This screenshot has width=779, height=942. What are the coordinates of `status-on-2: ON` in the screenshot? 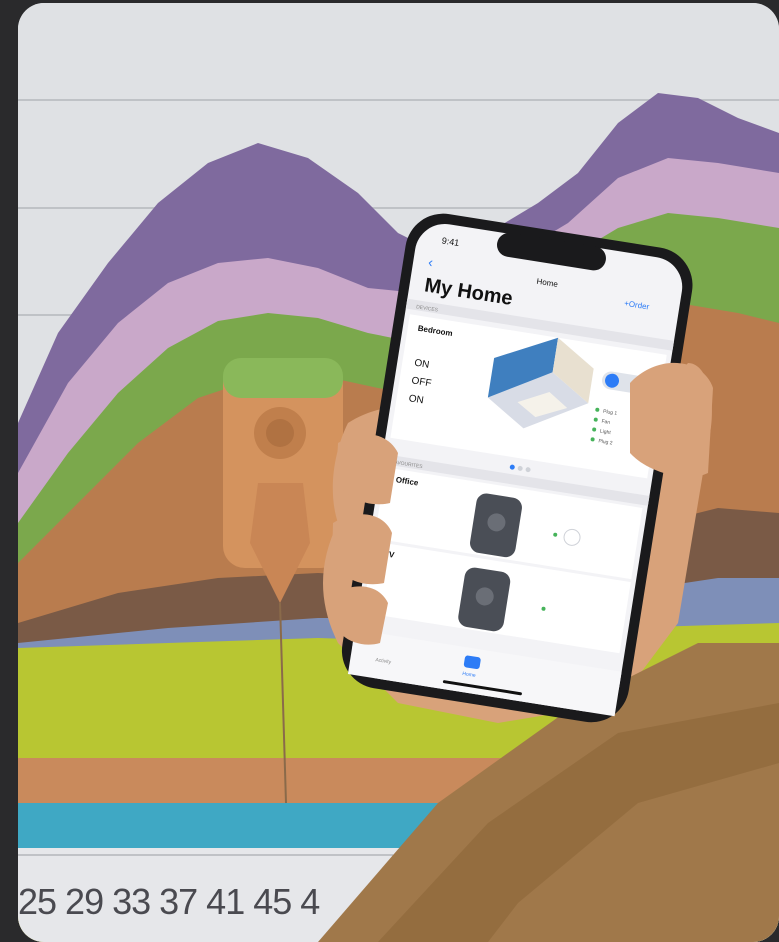 It's located at (416, 399).